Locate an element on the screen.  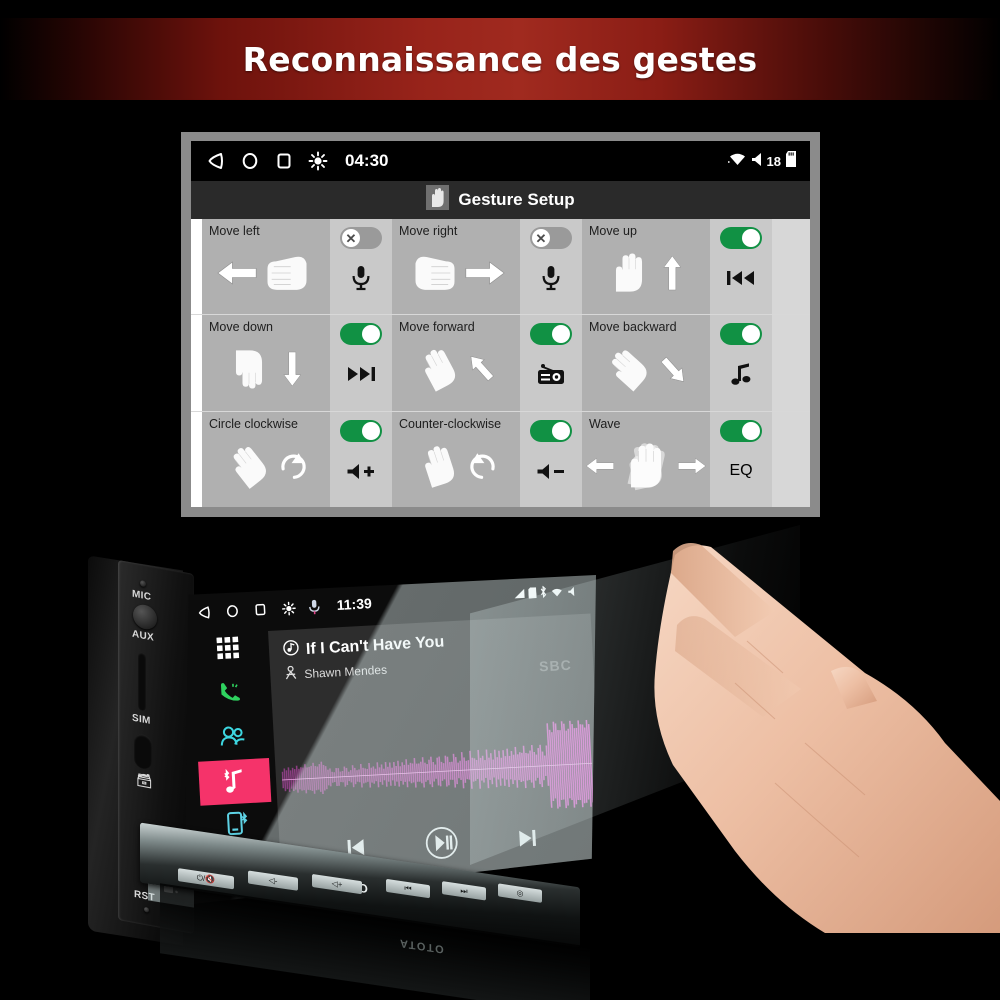
gesture-status-bar: 04:30 18 is located at coordinates (500, 161).